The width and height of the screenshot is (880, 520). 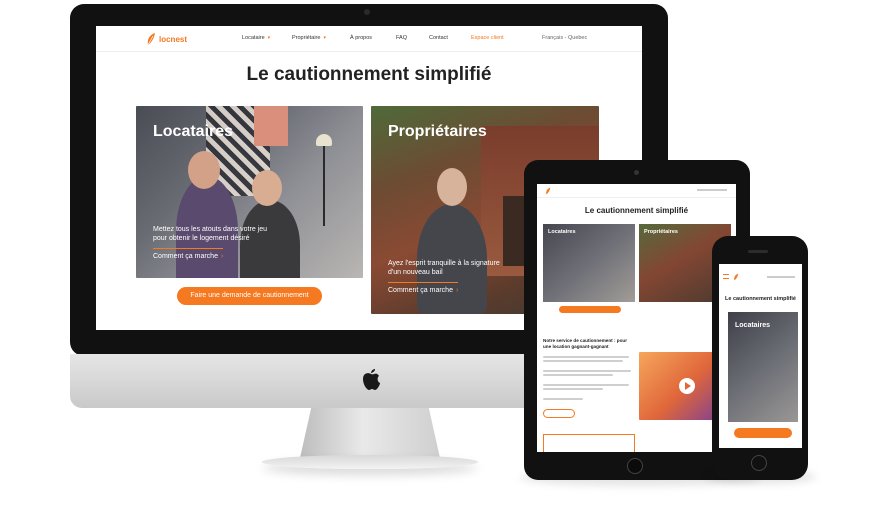 What do you see at coordinates (437, 131) in the screenshot?
I see `owners-card-title: Propriétaires` at bounding box center [437, 131].